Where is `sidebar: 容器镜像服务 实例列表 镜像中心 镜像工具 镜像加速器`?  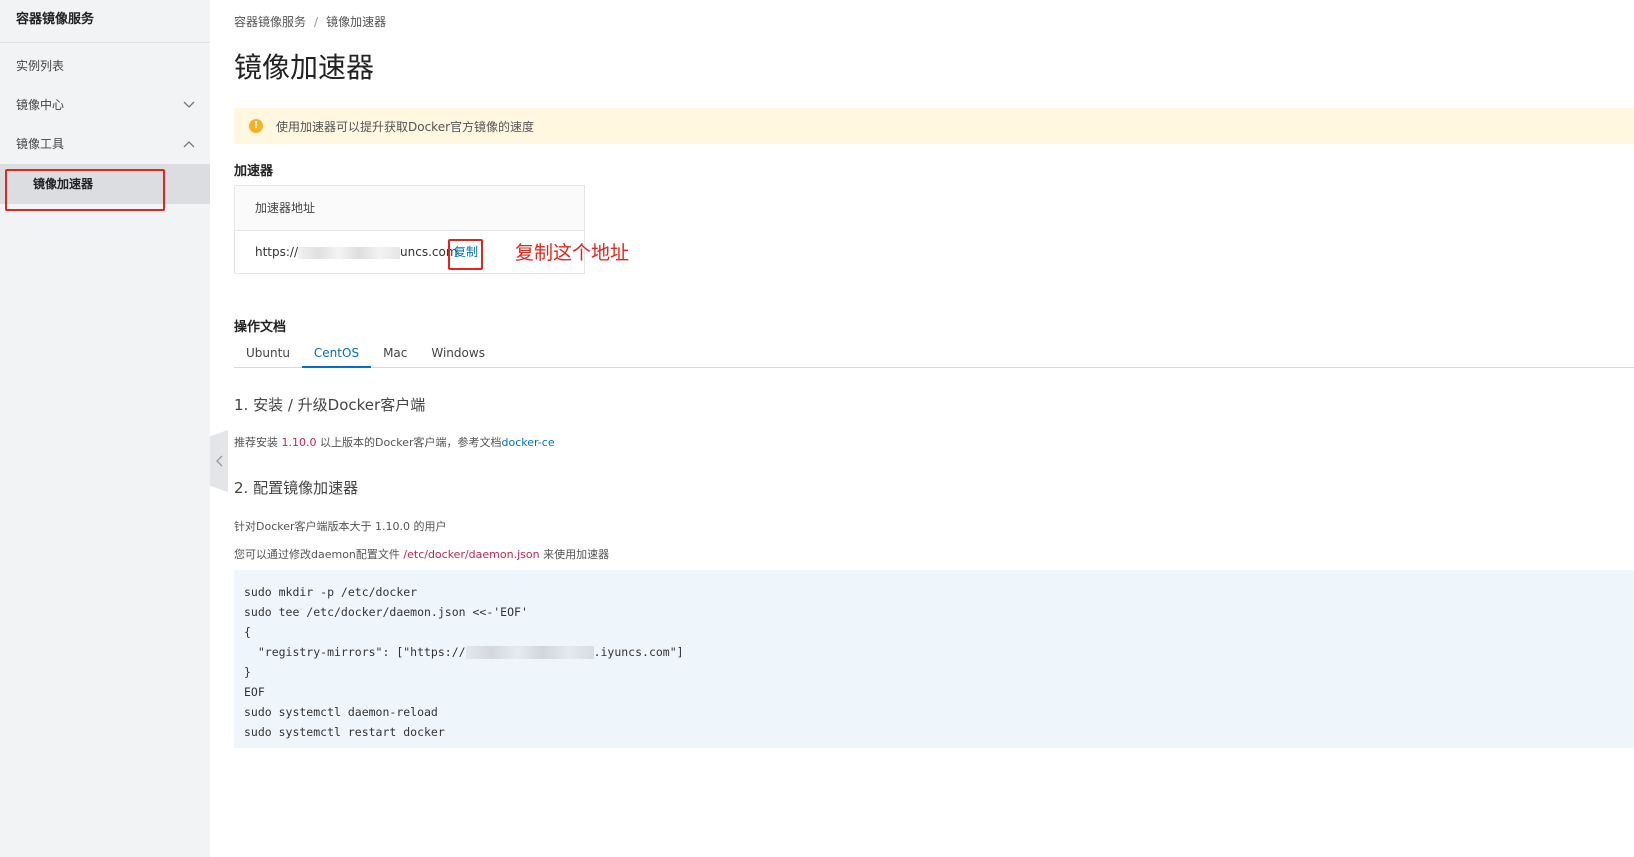 sidebar: 容器镜像服务 实例列表 镜像中心 镜像工具 镜像加速器 is located at coordinates (105, 428).